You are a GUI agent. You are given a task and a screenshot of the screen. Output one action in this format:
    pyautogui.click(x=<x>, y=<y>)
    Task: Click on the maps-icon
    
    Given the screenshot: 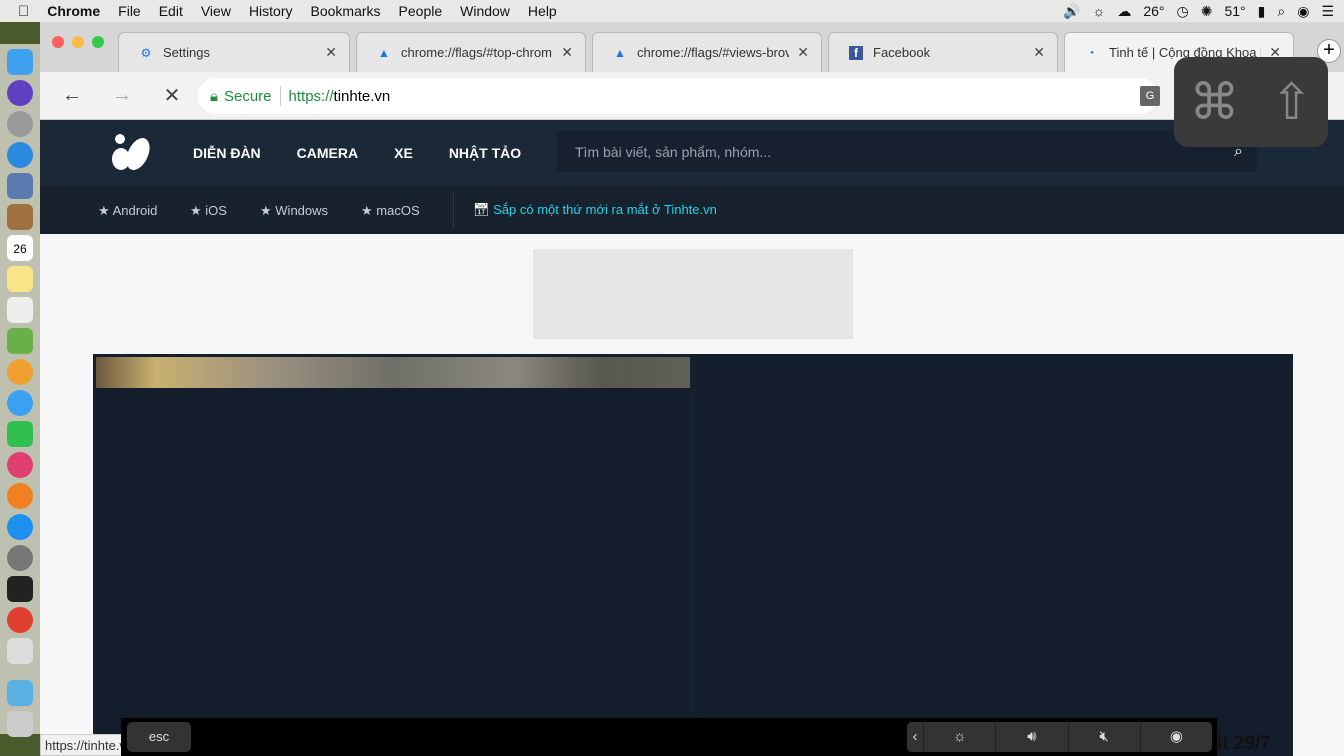 What is the action you would take?
    pyautogui.click(x=20, y=341)
    